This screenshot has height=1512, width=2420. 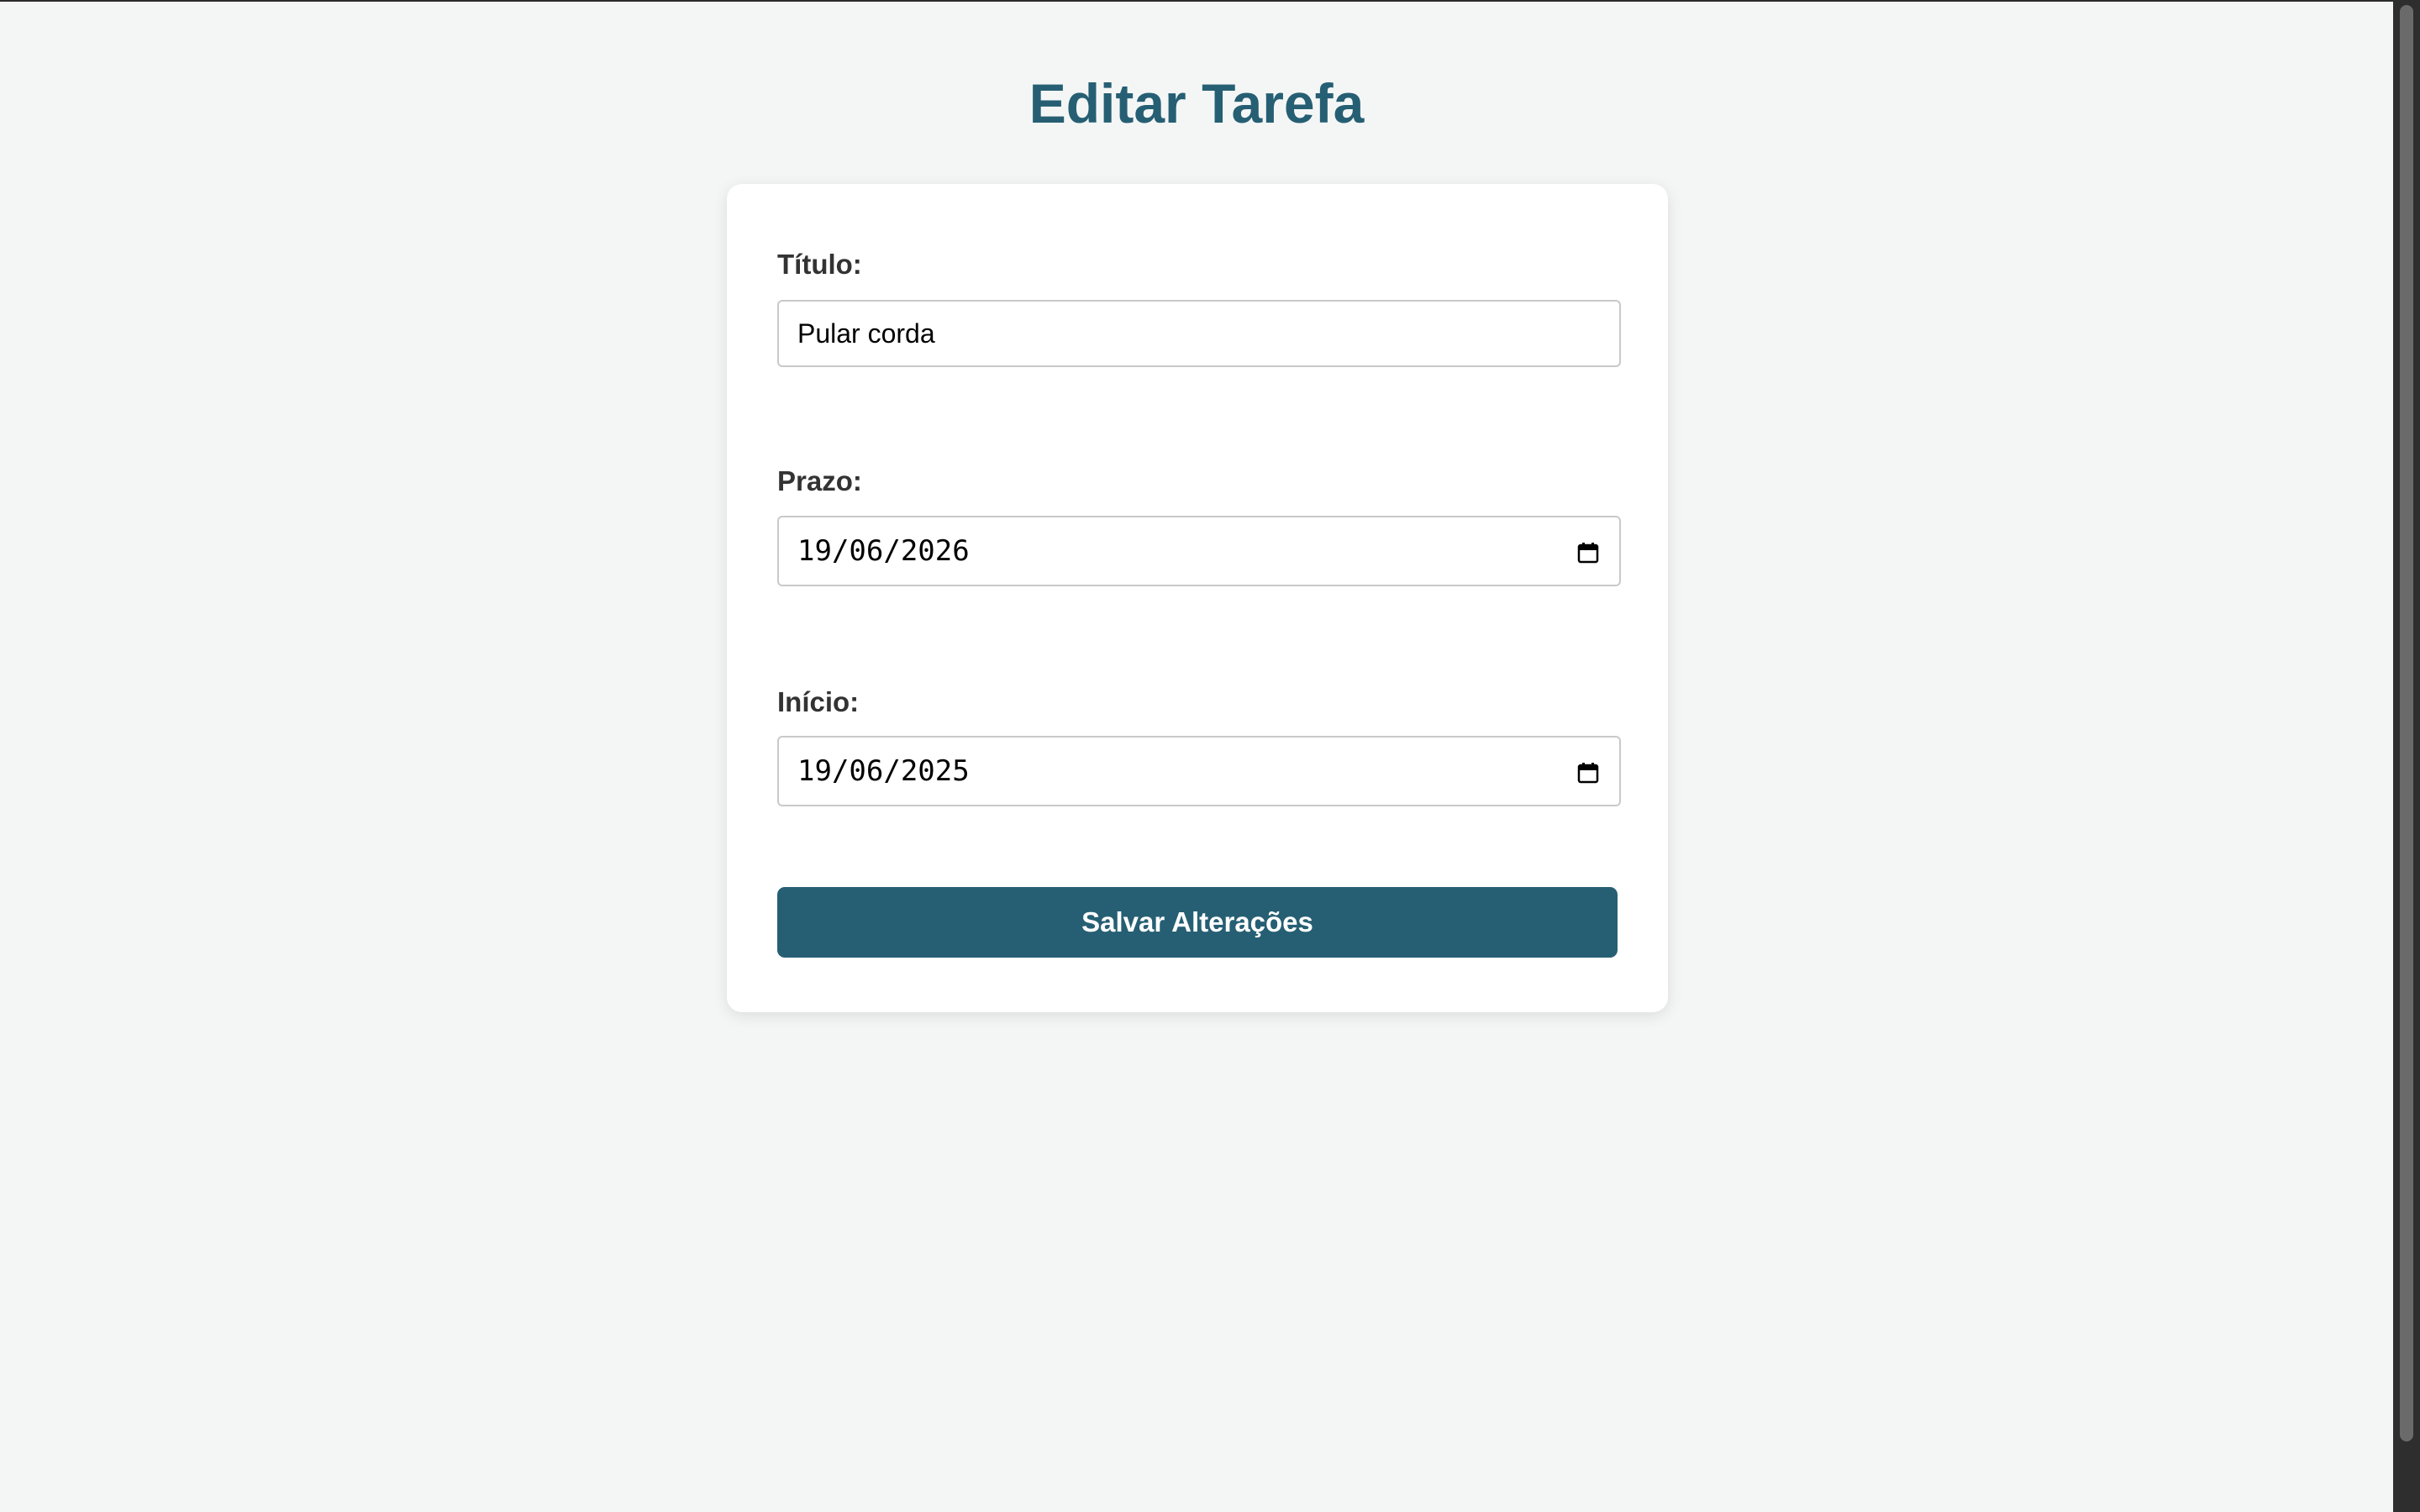 What do you see at coordinates (818, 701) in the screenshot?
I see `start-label: Início:` at bounding box center [818, 701].